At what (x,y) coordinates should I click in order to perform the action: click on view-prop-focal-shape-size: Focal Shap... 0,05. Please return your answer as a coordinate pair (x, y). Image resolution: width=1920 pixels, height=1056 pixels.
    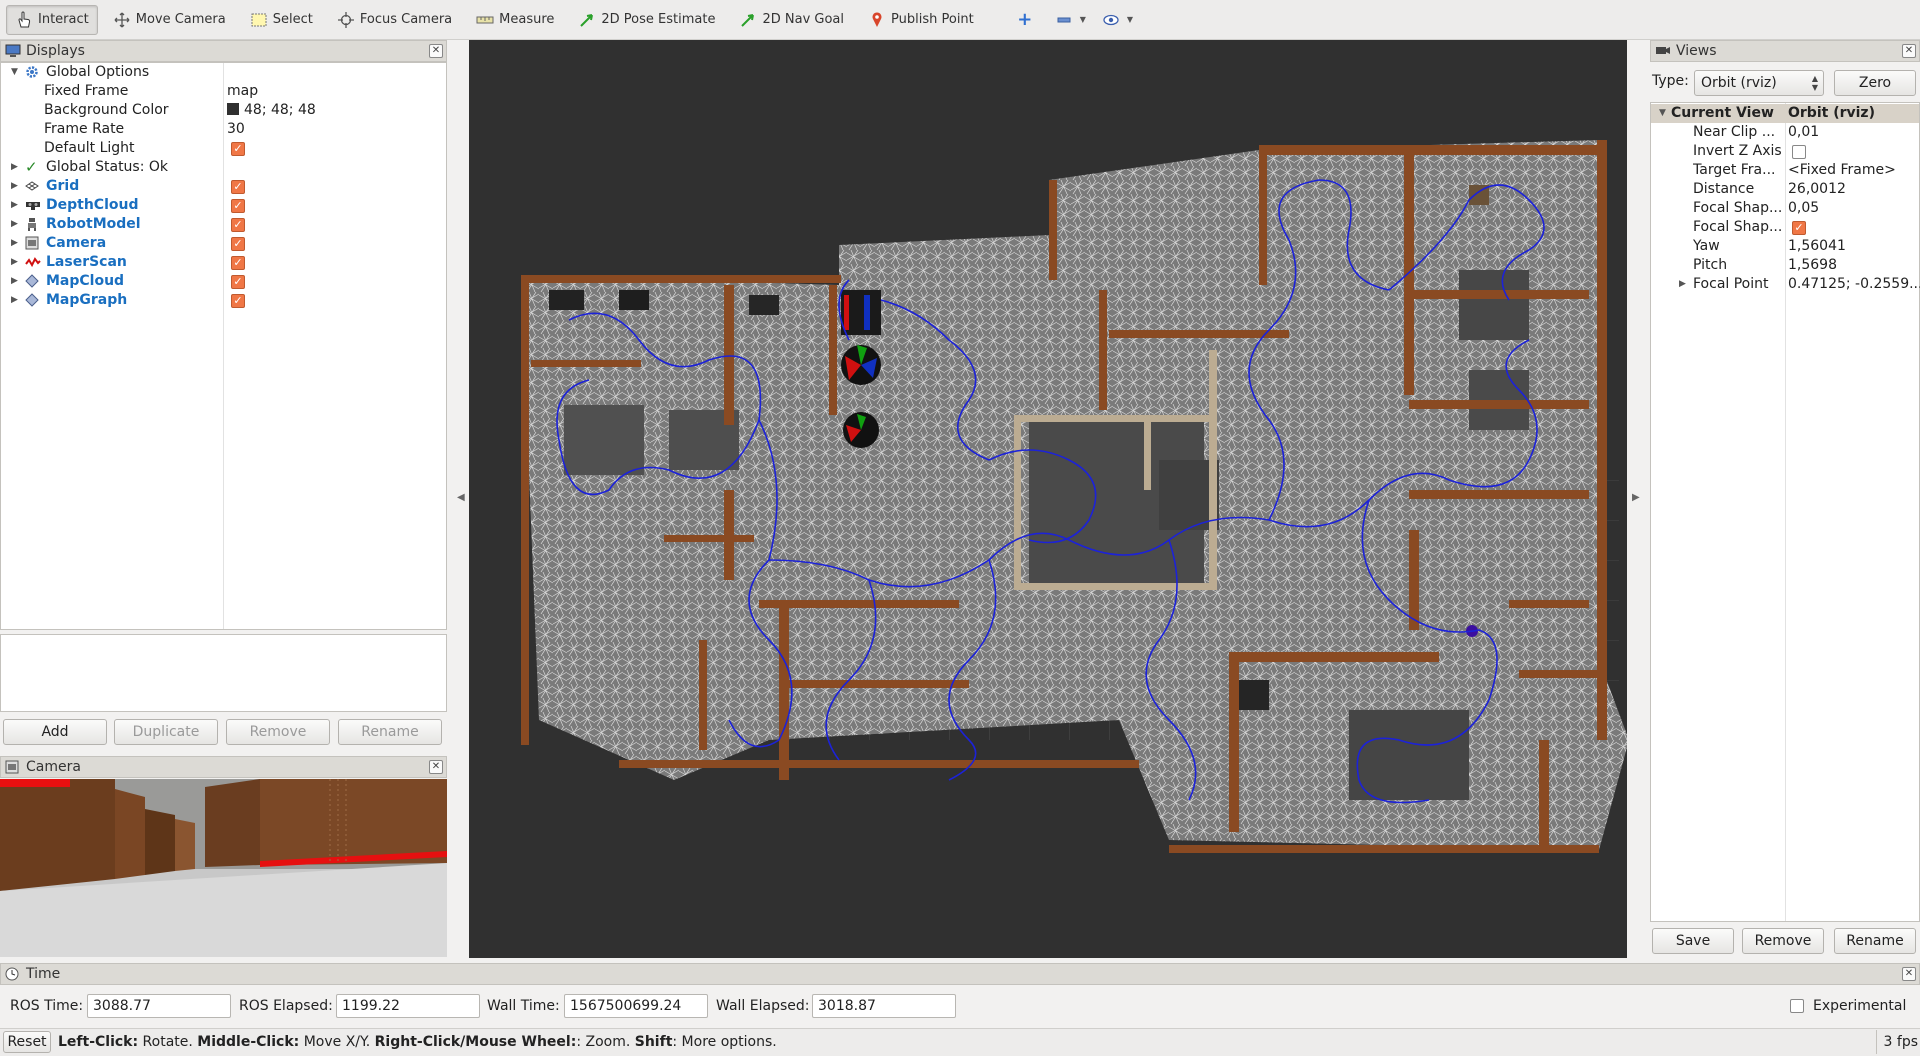
    Looking at the image, I should click on (1785, 208).